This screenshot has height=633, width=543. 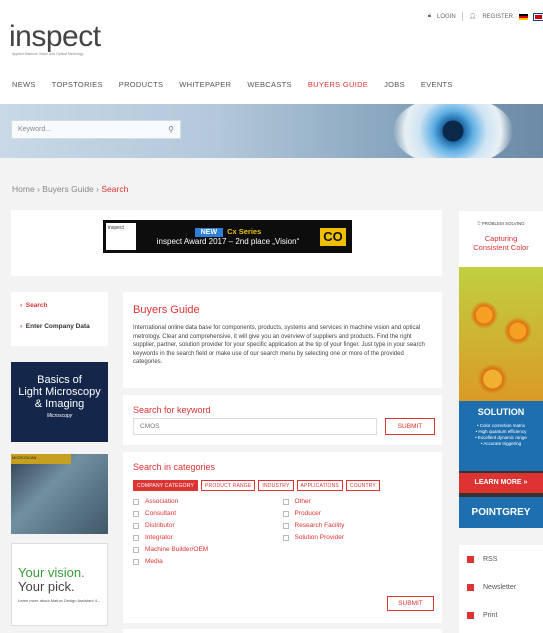 I want to click on newsletter-link: Newsletter, so click(x=501, y=587).